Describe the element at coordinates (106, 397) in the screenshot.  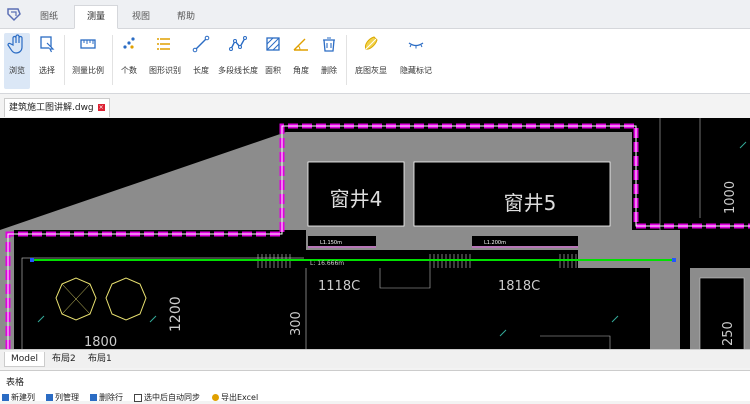
I see `delete-row-button: 删除行` at that location.